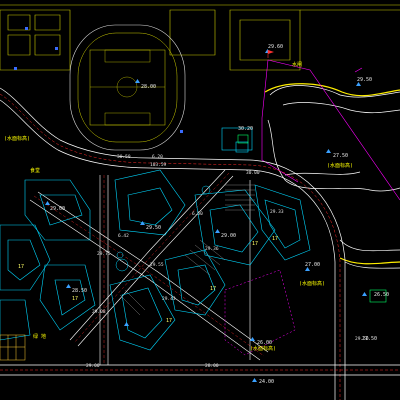 Image resolution: width=400 pixels, height=400 pixels. What do you see at coordinates (197, 214) in the screenshot?
I see `grid-label-2: 6.50` at bounding box center [197, 214].